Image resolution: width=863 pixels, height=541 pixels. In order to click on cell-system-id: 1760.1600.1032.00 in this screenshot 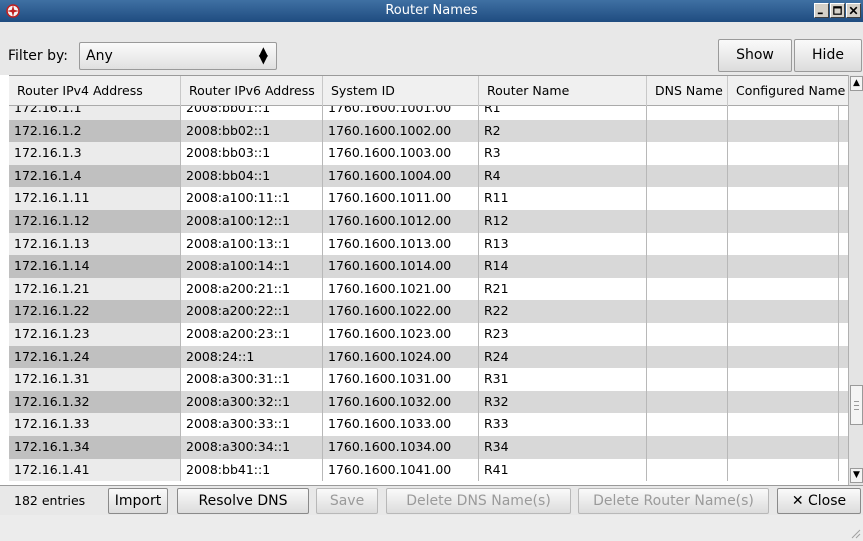, I will do `click(401, 402)`.